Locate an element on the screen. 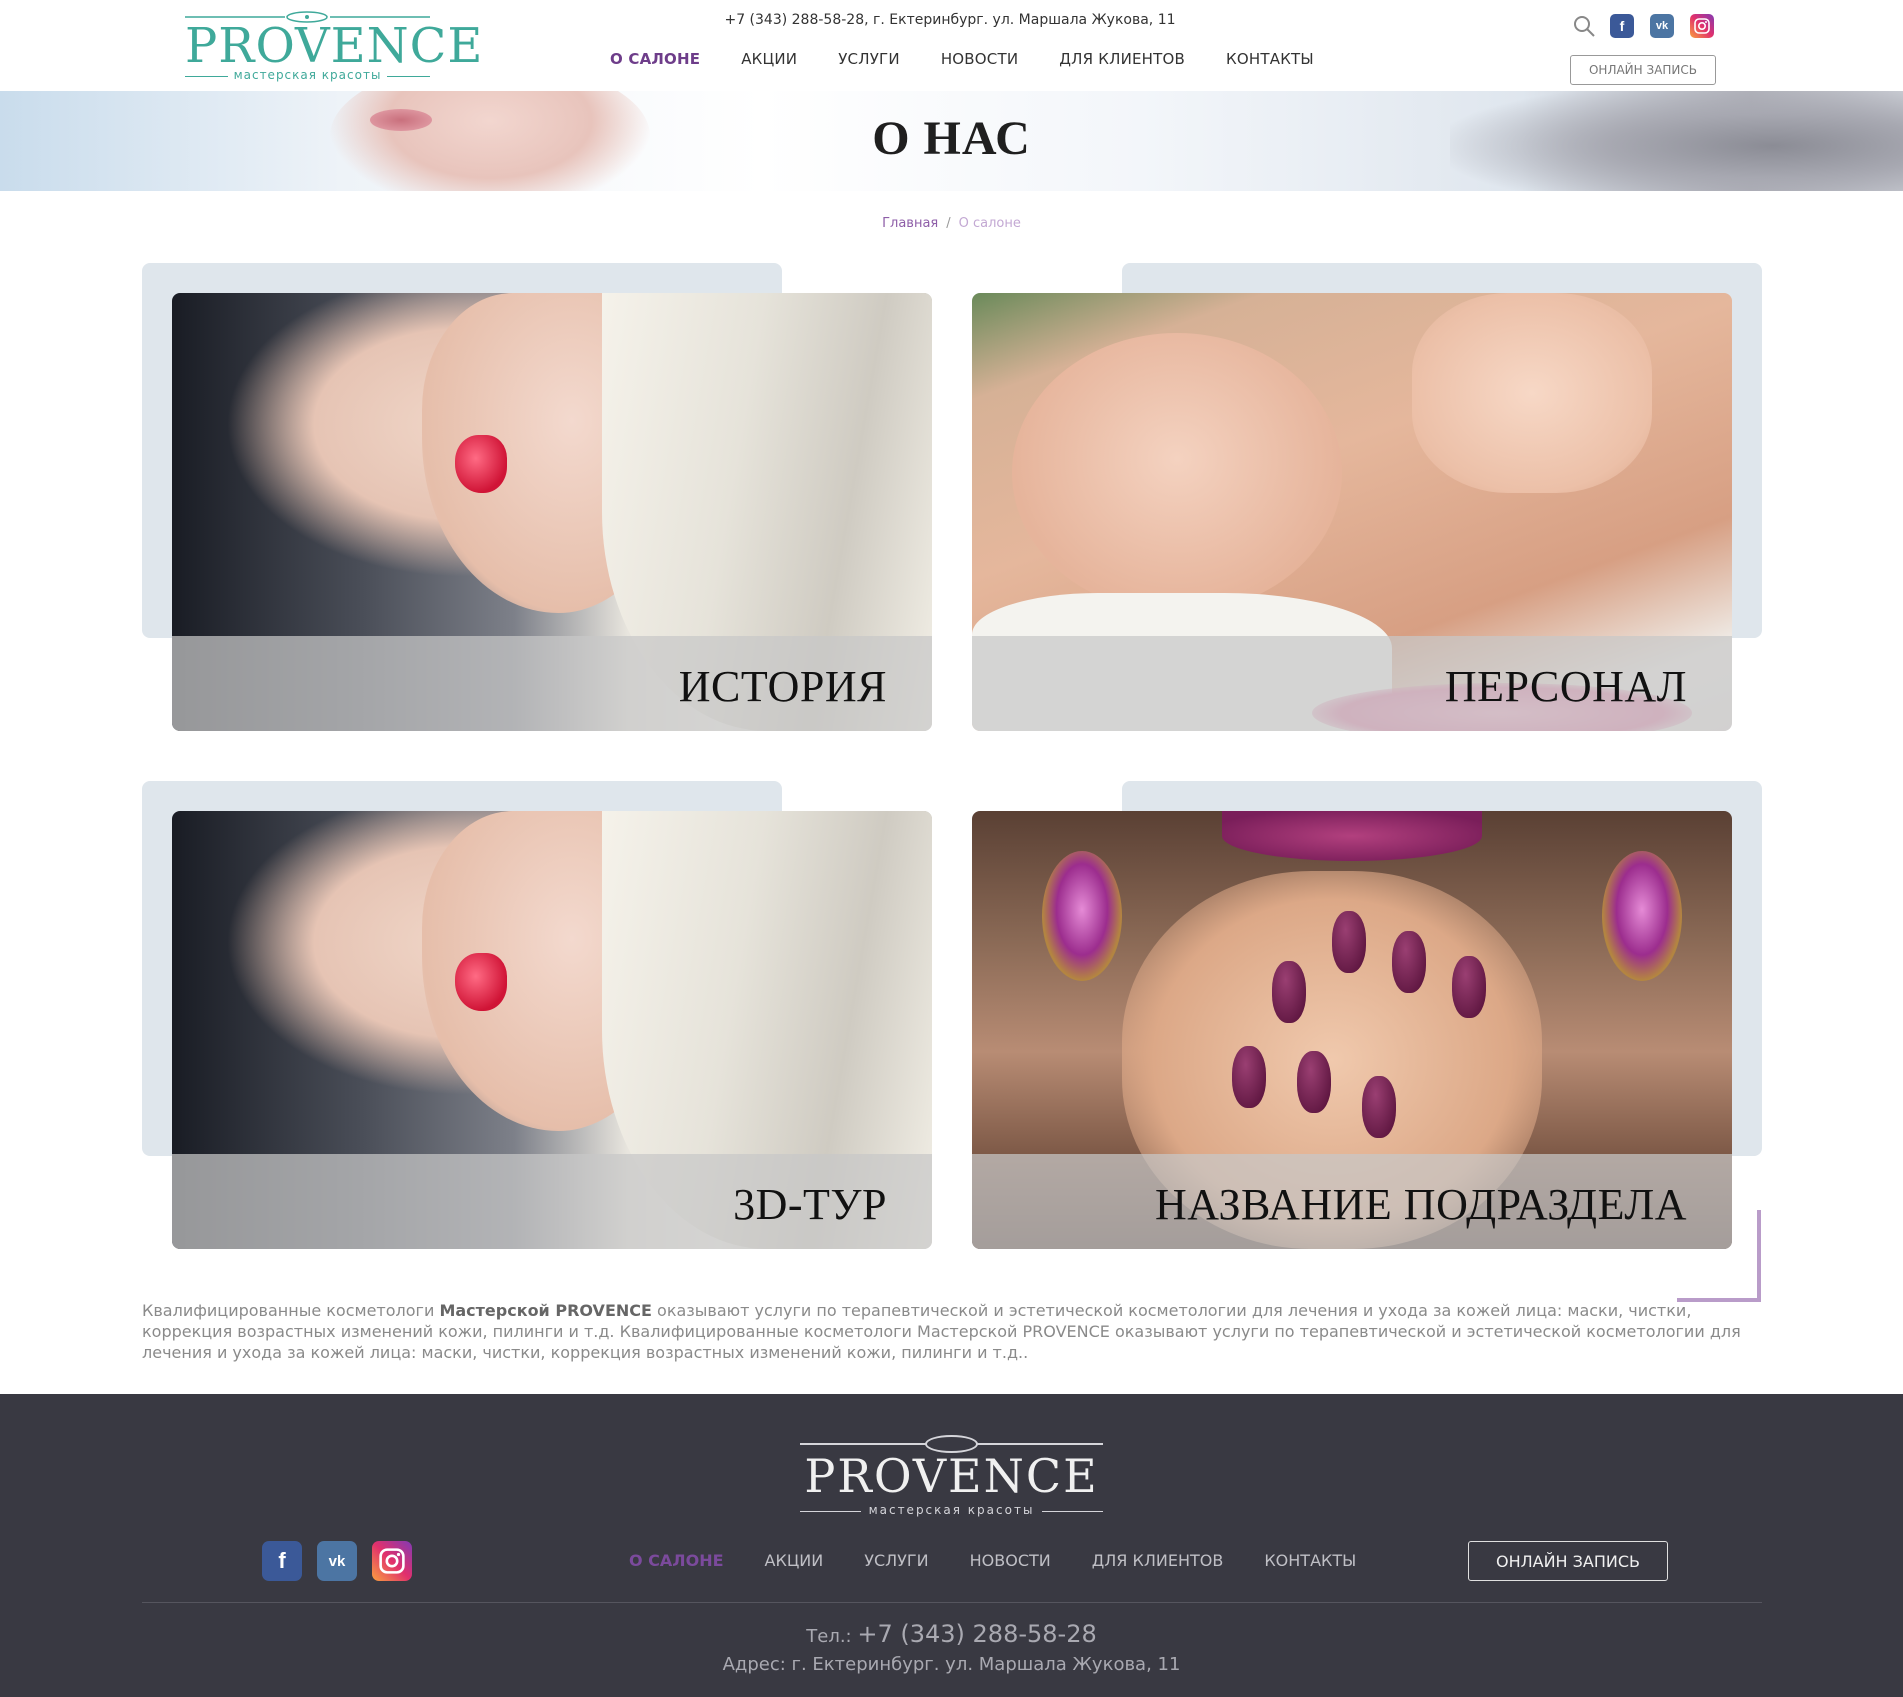  online-booking-button: ОНЛАЙН ЗАПИСЬ is located at coordinates (1643, 70).